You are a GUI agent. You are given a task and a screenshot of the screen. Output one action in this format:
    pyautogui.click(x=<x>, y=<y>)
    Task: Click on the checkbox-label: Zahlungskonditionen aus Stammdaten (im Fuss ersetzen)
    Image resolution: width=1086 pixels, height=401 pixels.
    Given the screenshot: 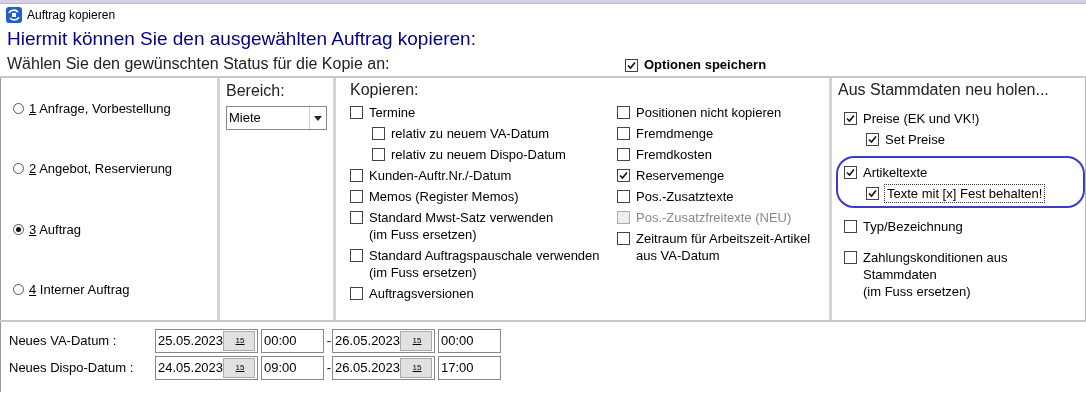 What is the action you would take?
    pyautogui.click(x=935, y=274)
    